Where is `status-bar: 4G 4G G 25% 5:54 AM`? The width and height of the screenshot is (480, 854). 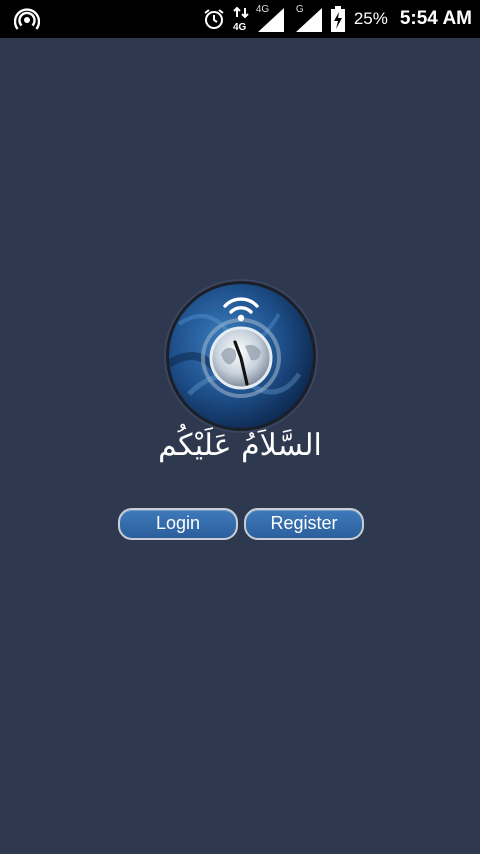 status-bar: 4G 4G G 25% 5:54 AM is located at coordinates (240, 19).